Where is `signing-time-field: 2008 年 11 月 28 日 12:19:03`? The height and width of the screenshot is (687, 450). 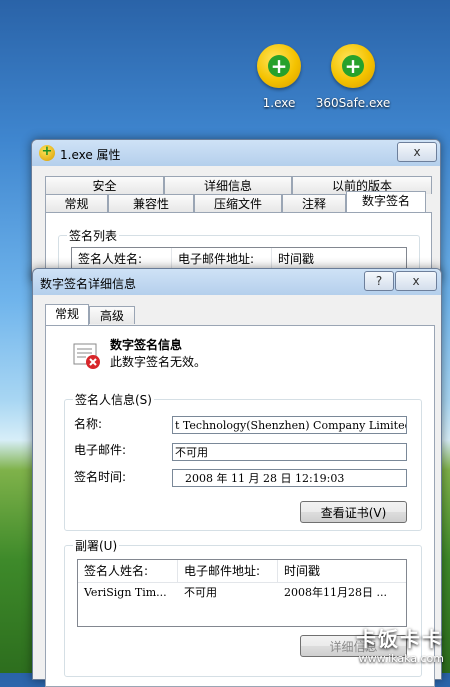 signing-time-field: 2008 年 11 月 28 日 12:19:03 is located at coordinates (289, 478).